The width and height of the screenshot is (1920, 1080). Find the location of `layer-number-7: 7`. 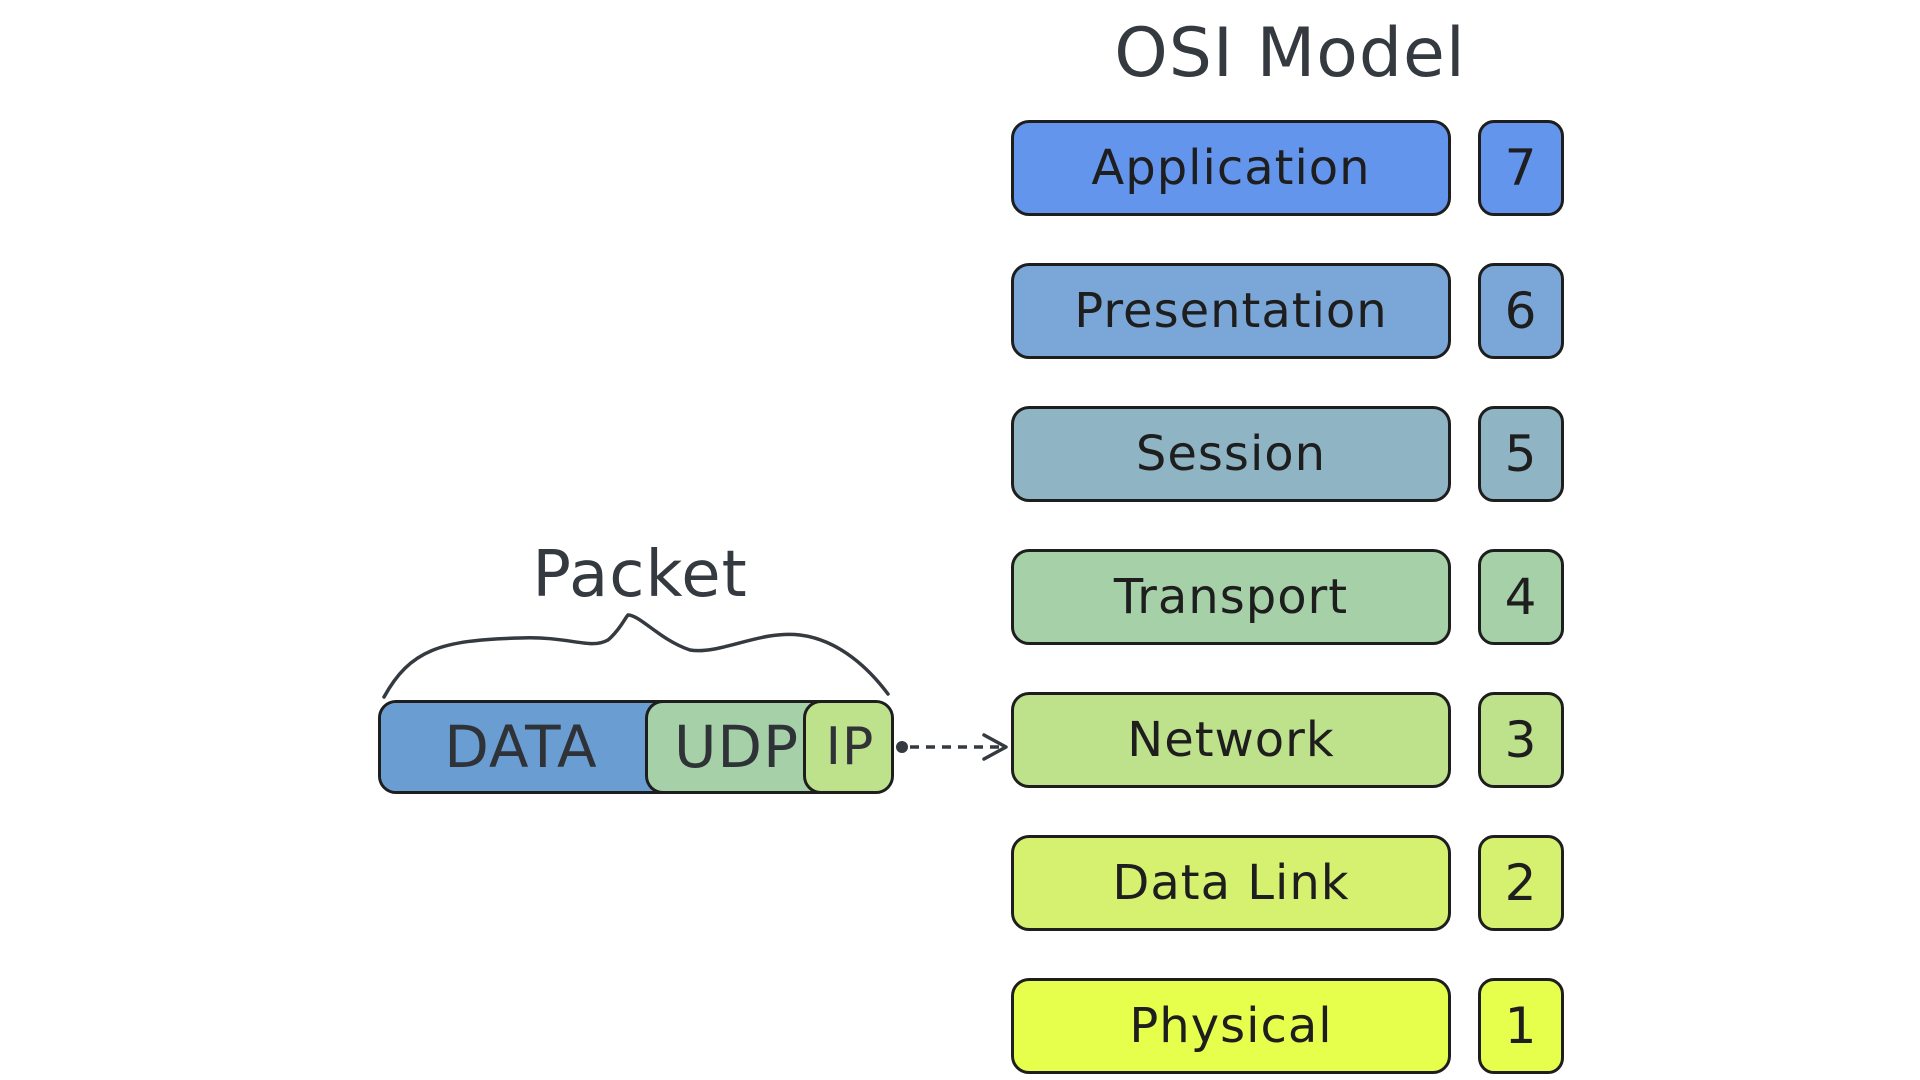

layer-number-7: 7 is located at coordinates (1521, 168).